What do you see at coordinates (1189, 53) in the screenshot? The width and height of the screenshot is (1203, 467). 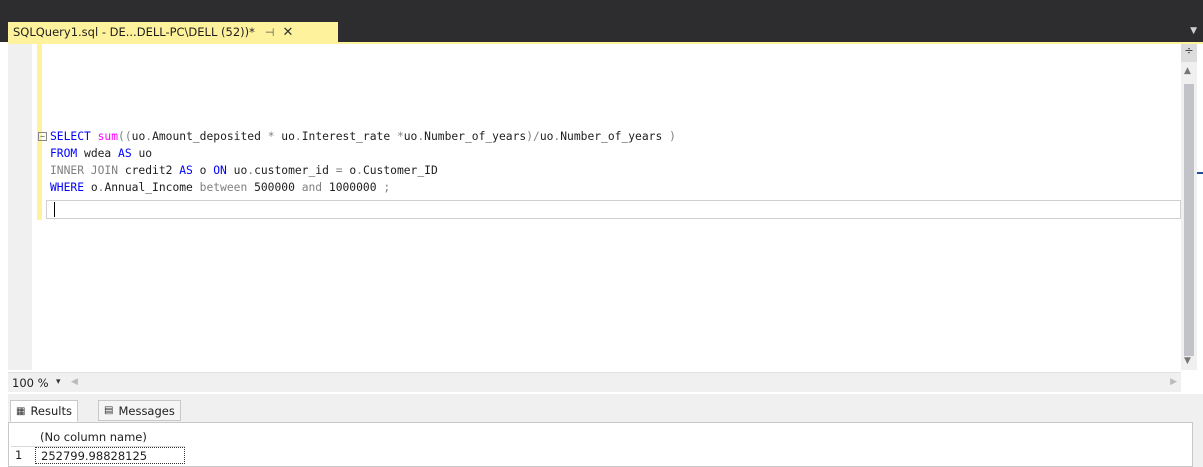 I see `splitter-icon: ÷` at bounding box center [1189, 53].